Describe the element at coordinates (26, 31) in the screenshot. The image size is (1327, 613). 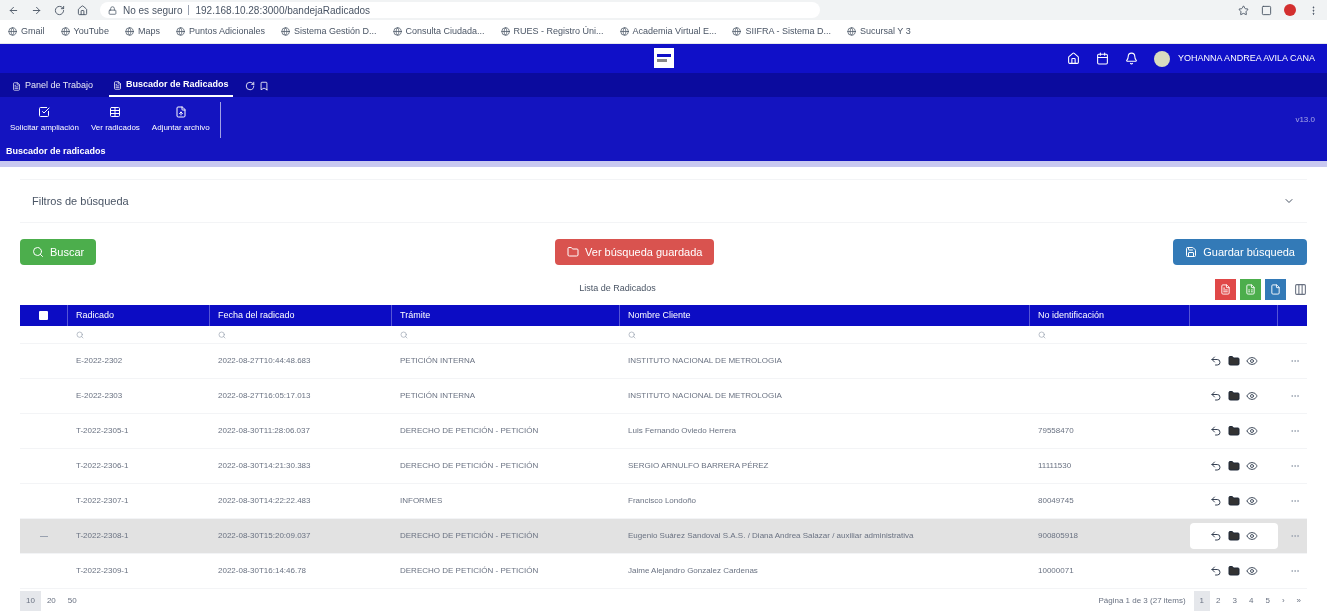
I see `bookmark-link: Gmail` at that location.